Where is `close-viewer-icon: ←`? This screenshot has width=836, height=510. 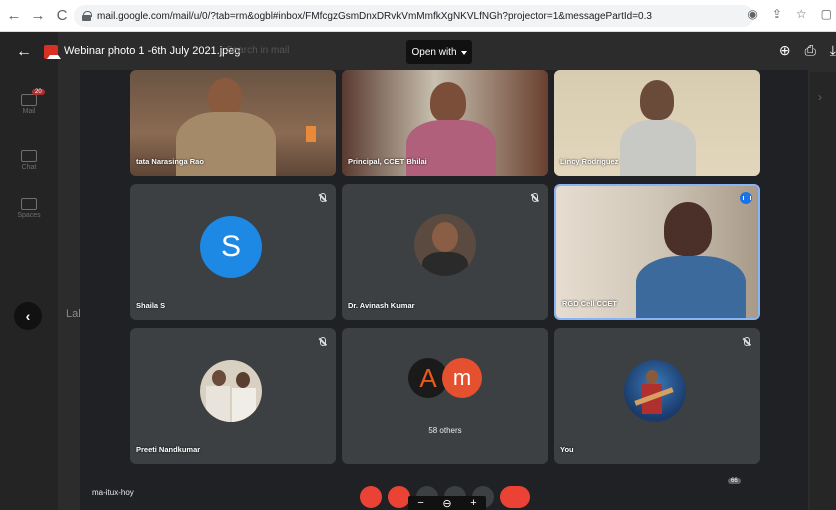 close-viewer-icon: ← is located at coordinates (24, 52).